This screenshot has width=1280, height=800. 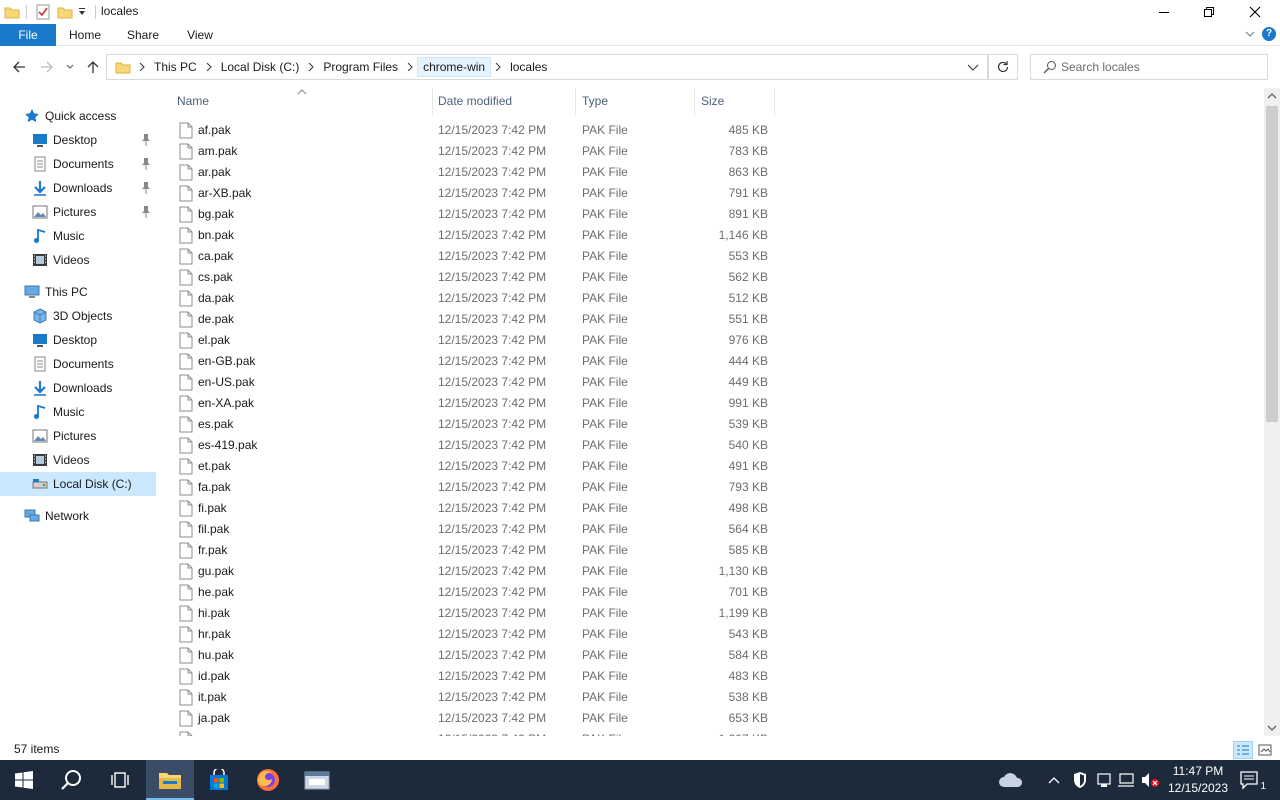 What do you see at coordinates (1272, 728) in the screenshot?
I see `scroll-down-icon` at bounding box center [1272, 728].